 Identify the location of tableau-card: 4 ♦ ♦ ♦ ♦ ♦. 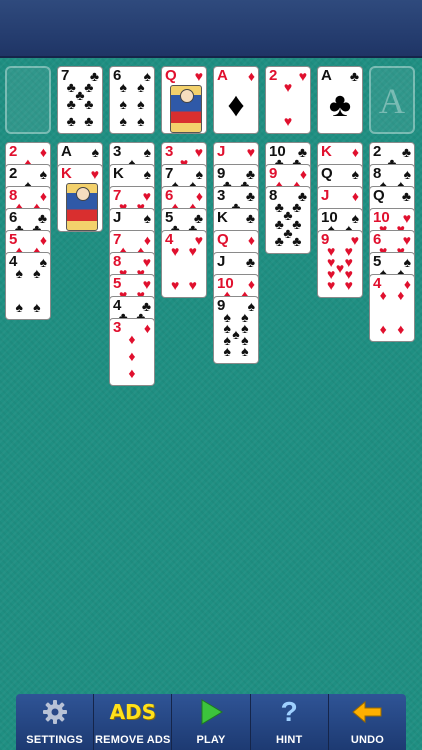
(392, 308).